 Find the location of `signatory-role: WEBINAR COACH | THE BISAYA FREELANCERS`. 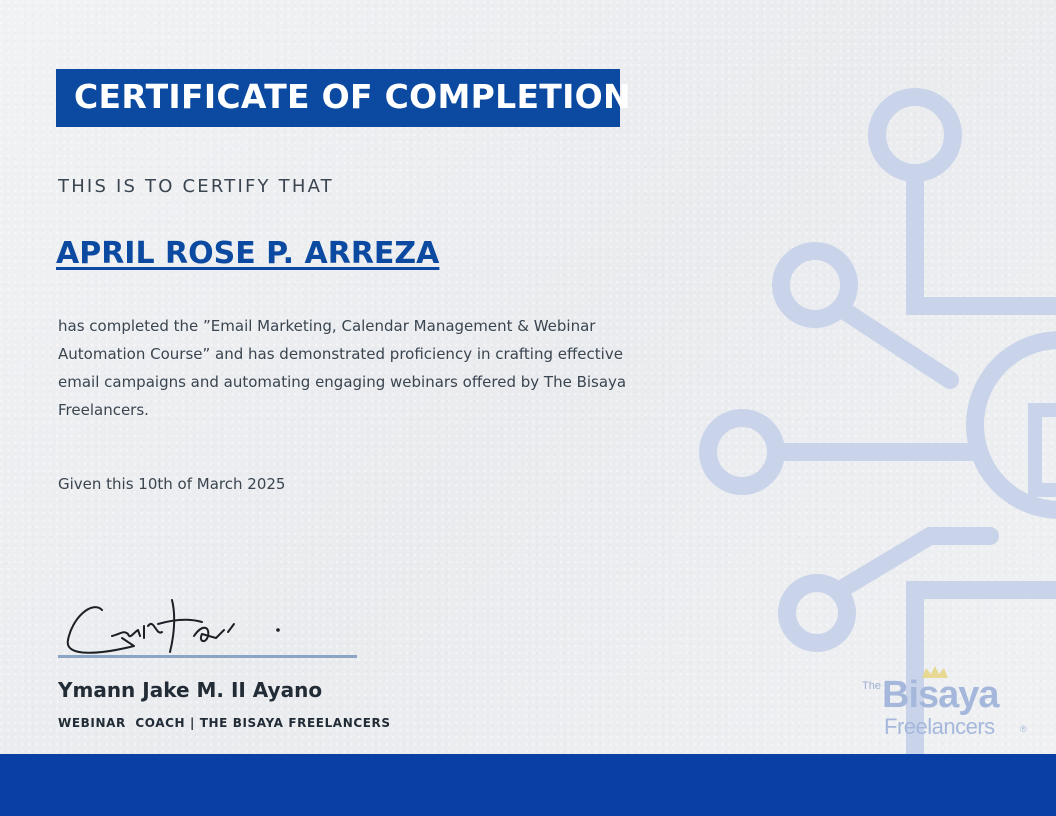

signatory-role: WEBINAR COACH | THE BISAYA FREELANCERS is located at coordinates (224, 723).